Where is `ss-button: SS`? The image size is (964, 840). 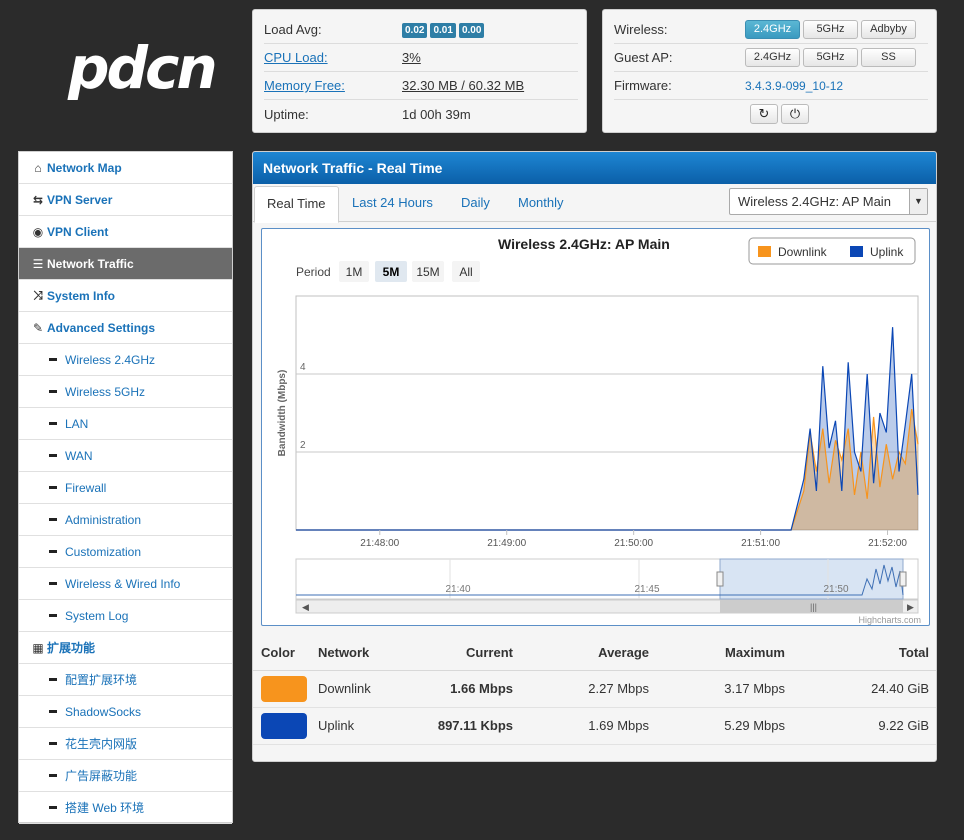 ss-button: SS is located at coordinates (888, 57).